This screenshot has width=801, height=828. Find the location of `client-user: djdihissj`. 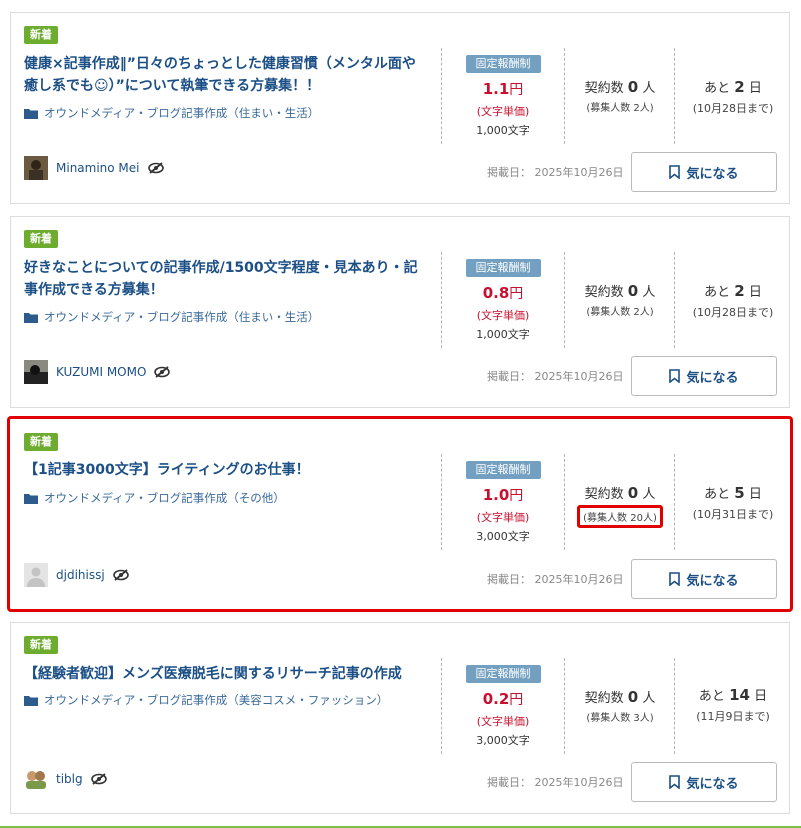

client-user: djdihissj is located at coordinates (76, 575).